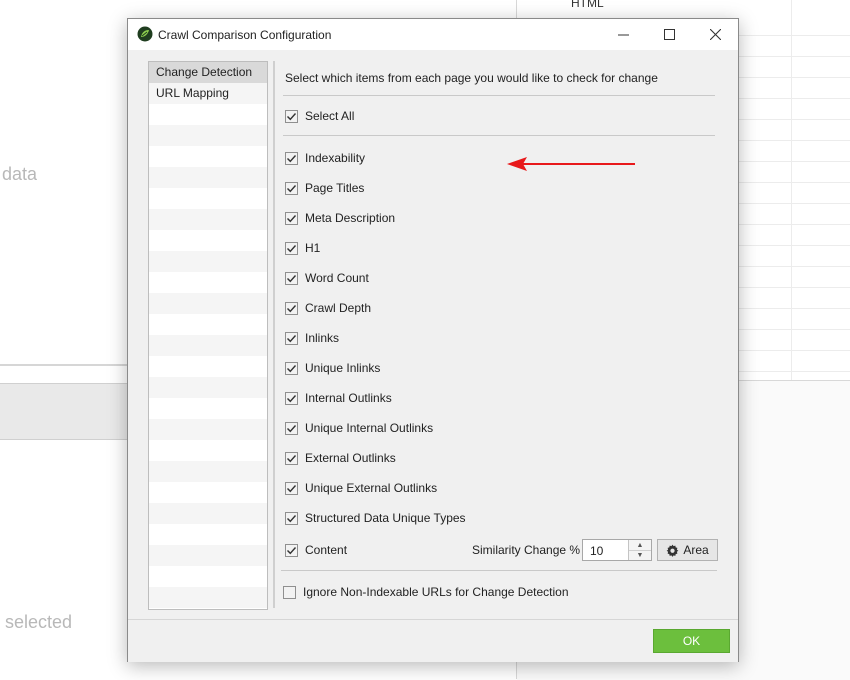 This screenshot has height=680, width=850. What do you see at coordinates (350, 218) in the screenshot?
I see `checkbox-label: Meta Description` at bounding box center [350, 218].